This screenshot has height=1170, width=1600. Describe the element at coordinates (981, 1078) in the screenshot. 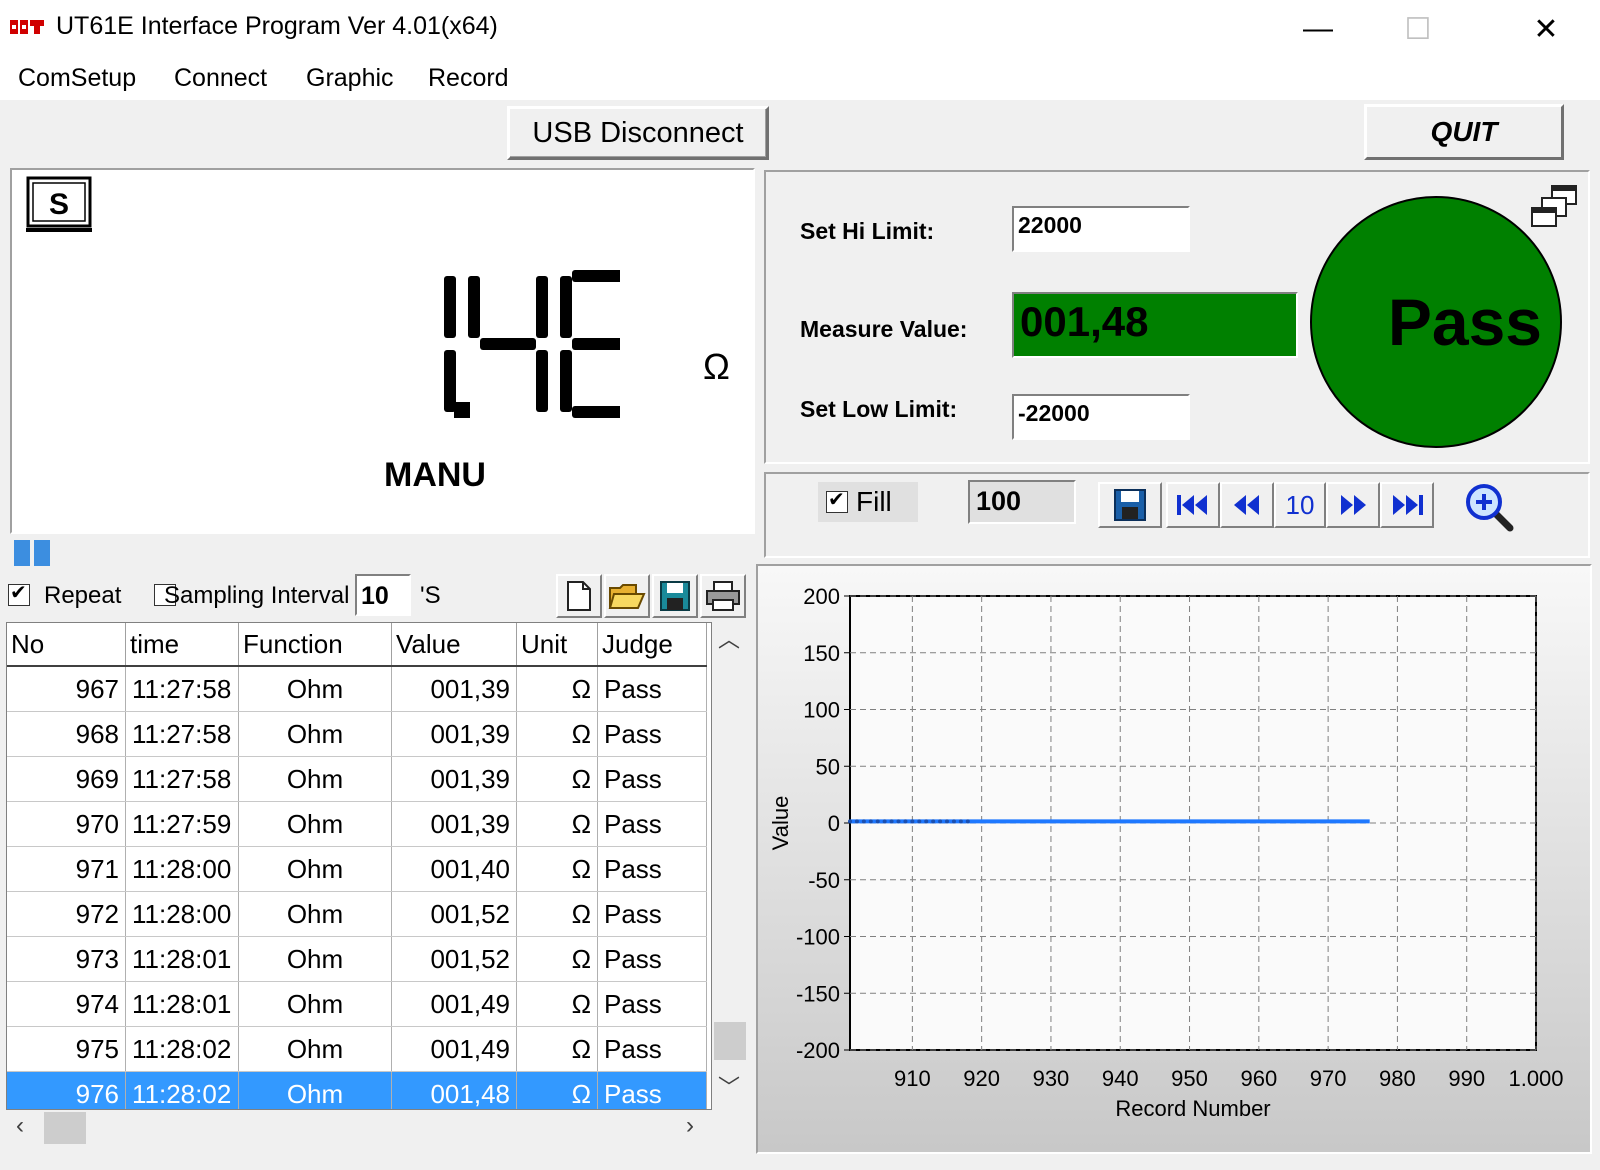

I see `x-tick-label: 920` at that location.